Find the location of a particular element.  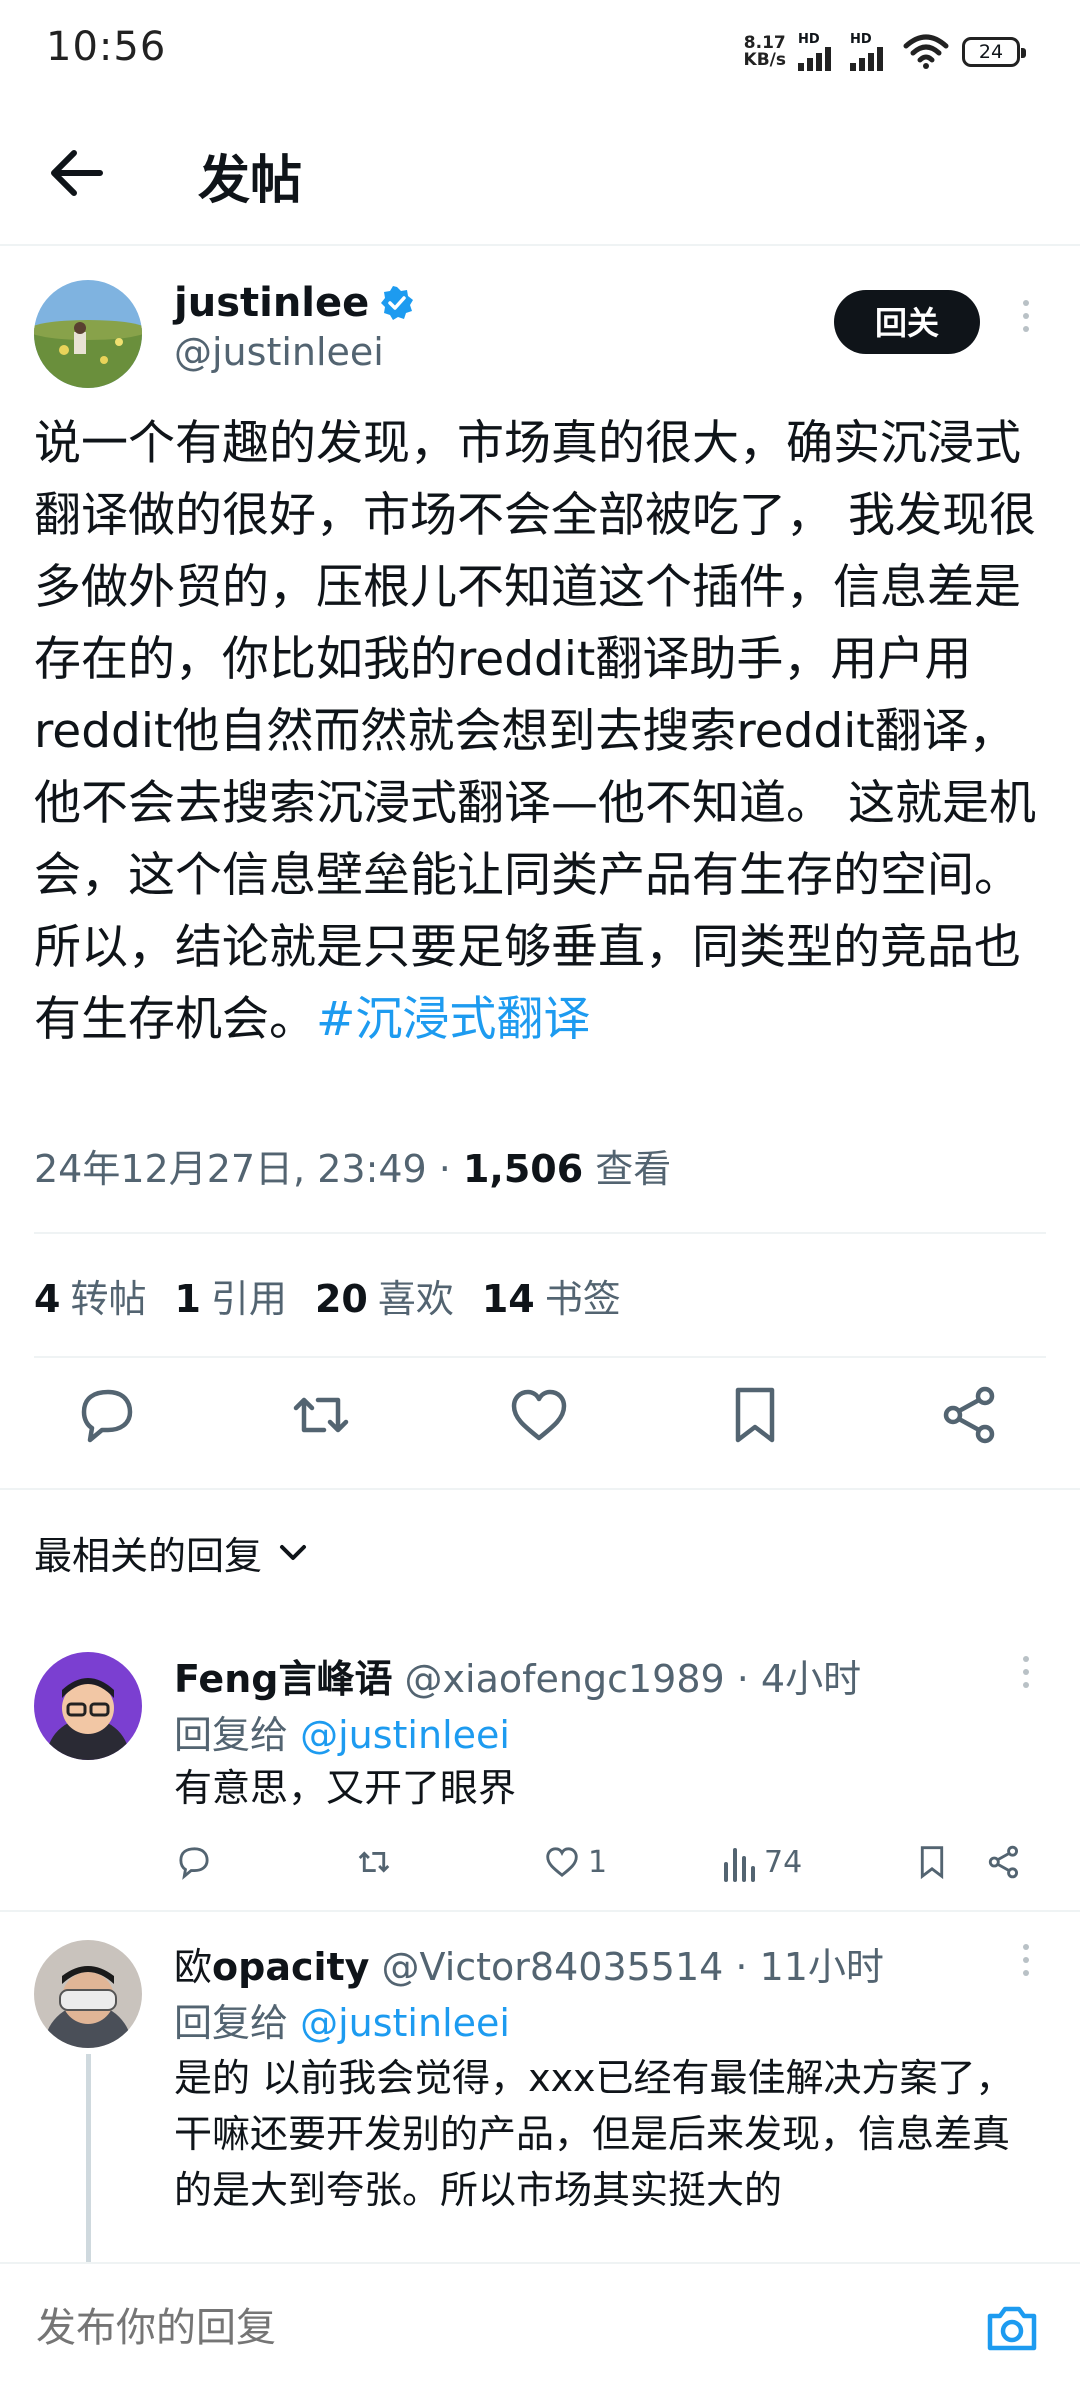

author-name: justinlee is located at coordinates (294, 303).